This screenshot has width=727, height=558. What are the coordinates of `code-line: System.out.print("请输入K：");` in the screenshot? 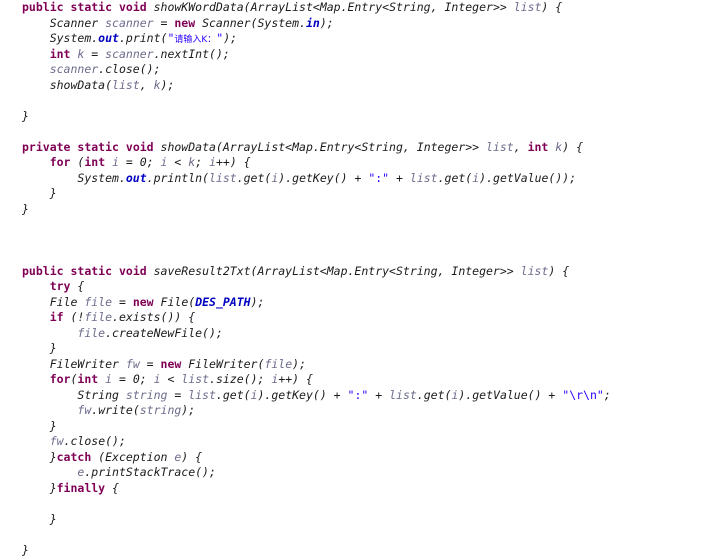 It's located at (363, 39).